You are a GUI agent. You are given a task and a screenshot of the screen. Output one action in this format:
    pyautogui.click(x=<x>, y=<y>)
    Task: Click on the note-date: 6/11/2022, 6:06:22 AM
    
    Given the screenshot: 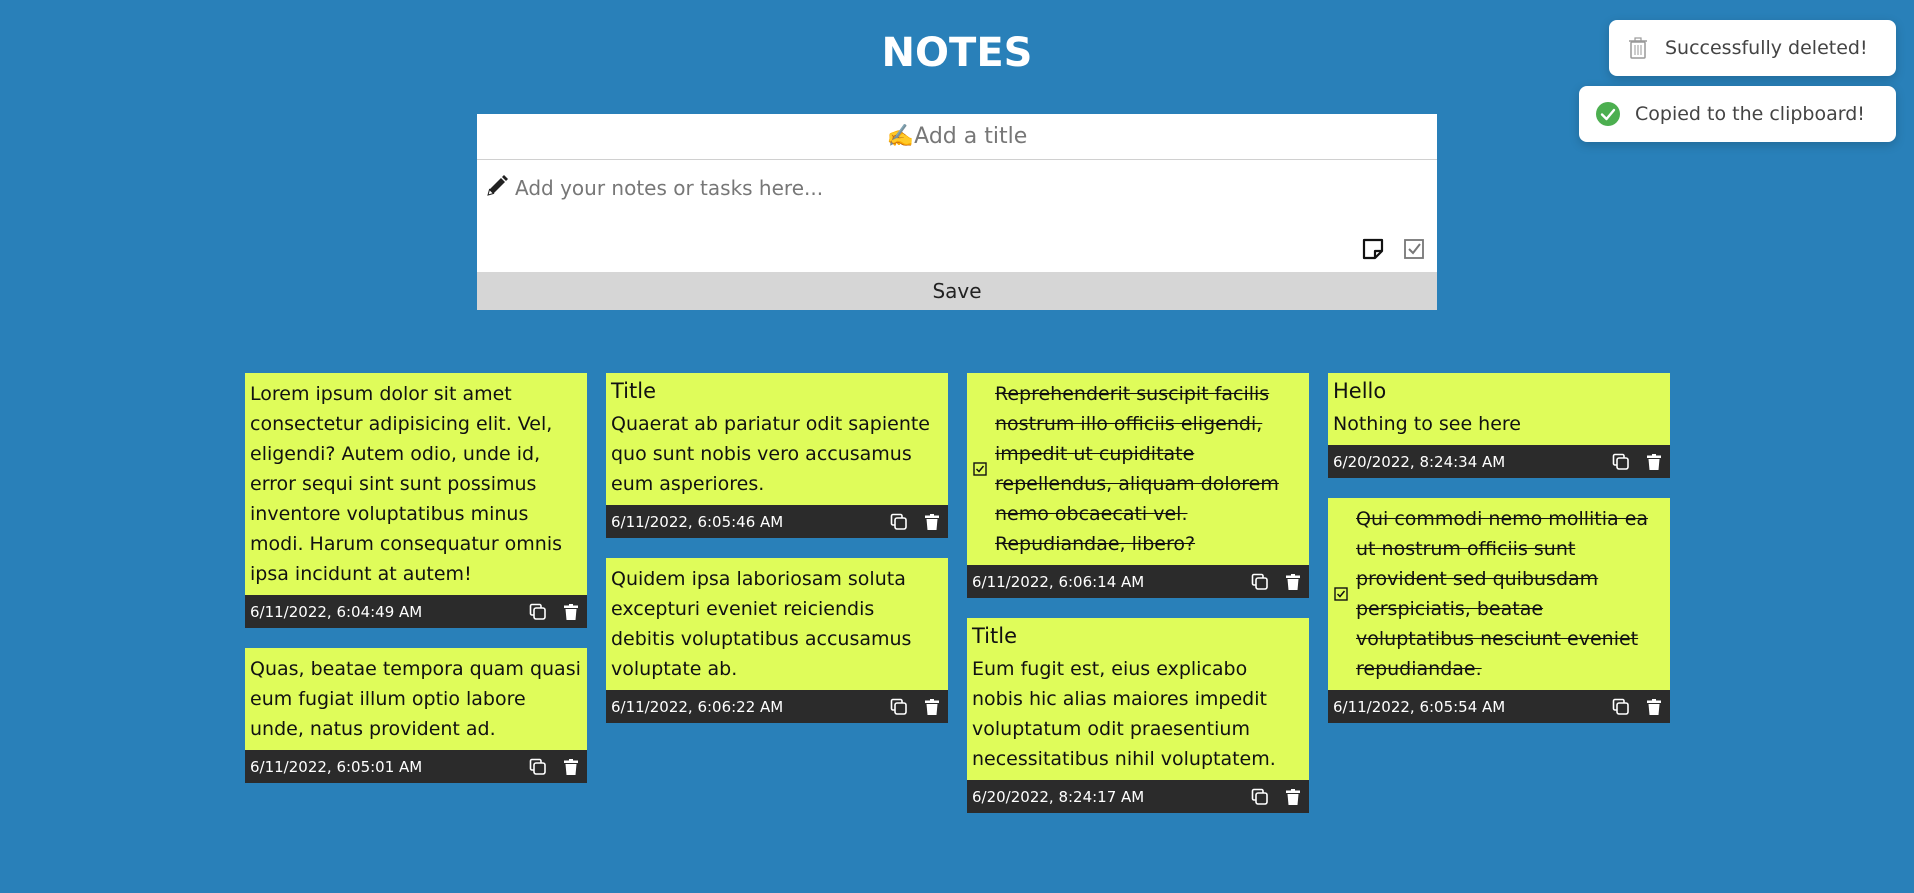 What is the action you would take?
    pyautogui.click(x=697, y=706)
    